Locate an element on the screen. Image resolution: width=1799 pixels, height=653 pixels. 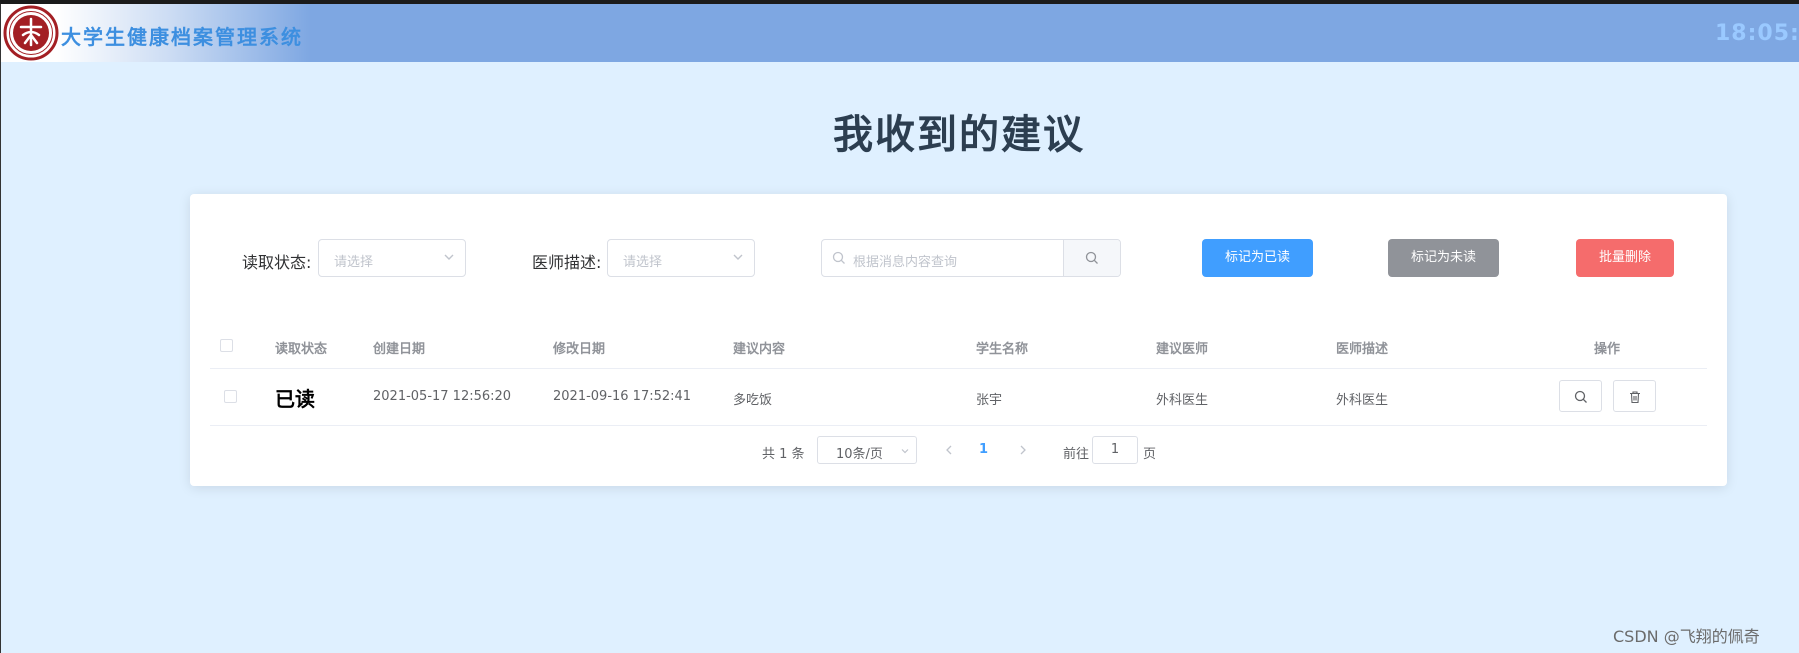
column-header-student: 学生名称 is located at coordinates (1002, 349).